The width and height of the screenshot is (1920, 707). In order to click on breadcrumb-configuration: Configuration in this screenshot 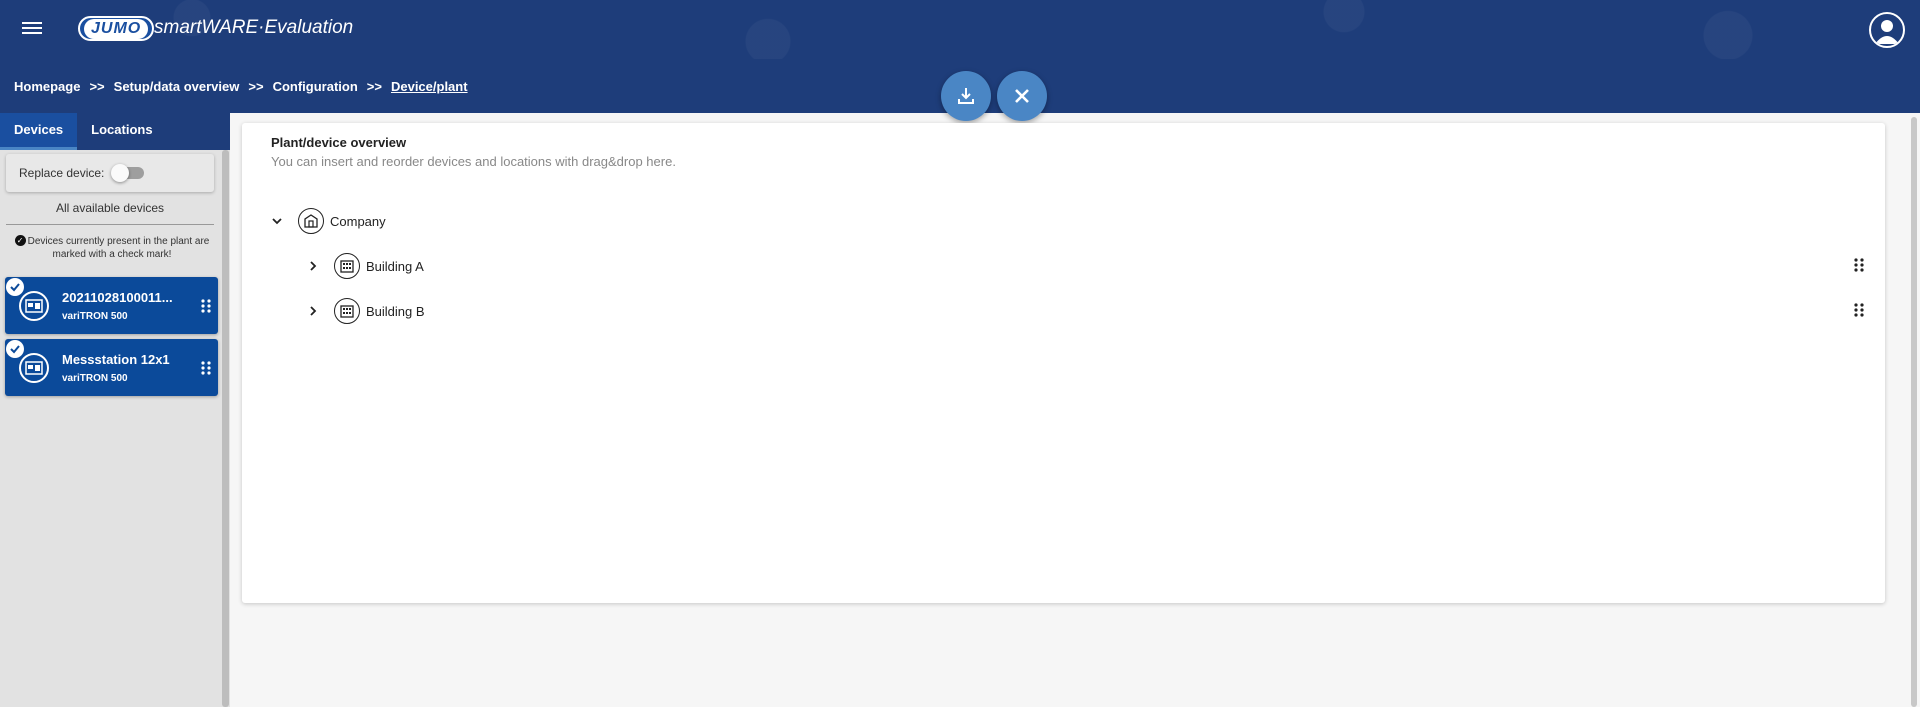, I will do `click(315, 86)`.